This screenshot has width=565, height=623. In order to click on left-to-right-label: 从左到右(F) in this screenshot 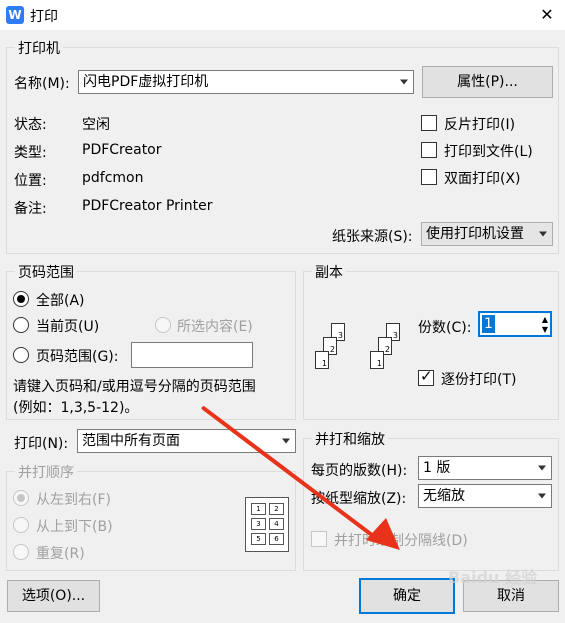, I will do `click(73, 499)`.